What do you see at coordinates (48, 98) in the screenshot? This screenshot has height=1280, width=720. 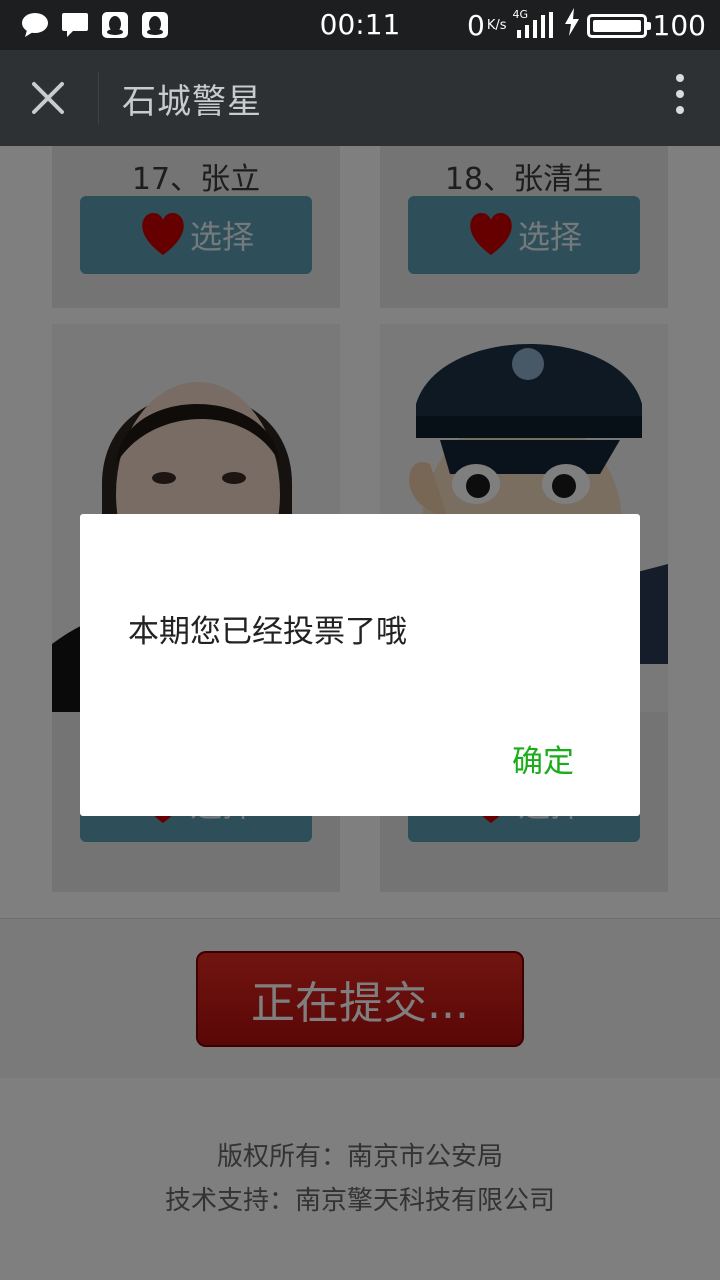 I see `close-icon` at bounding box center [48, 98].